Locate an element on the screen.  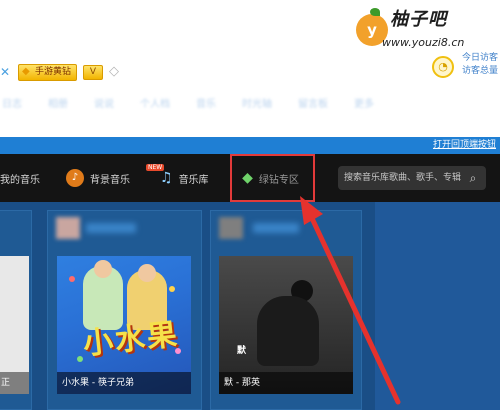
green-diamond-icon: ◆ is located at coordinates (247, 178).